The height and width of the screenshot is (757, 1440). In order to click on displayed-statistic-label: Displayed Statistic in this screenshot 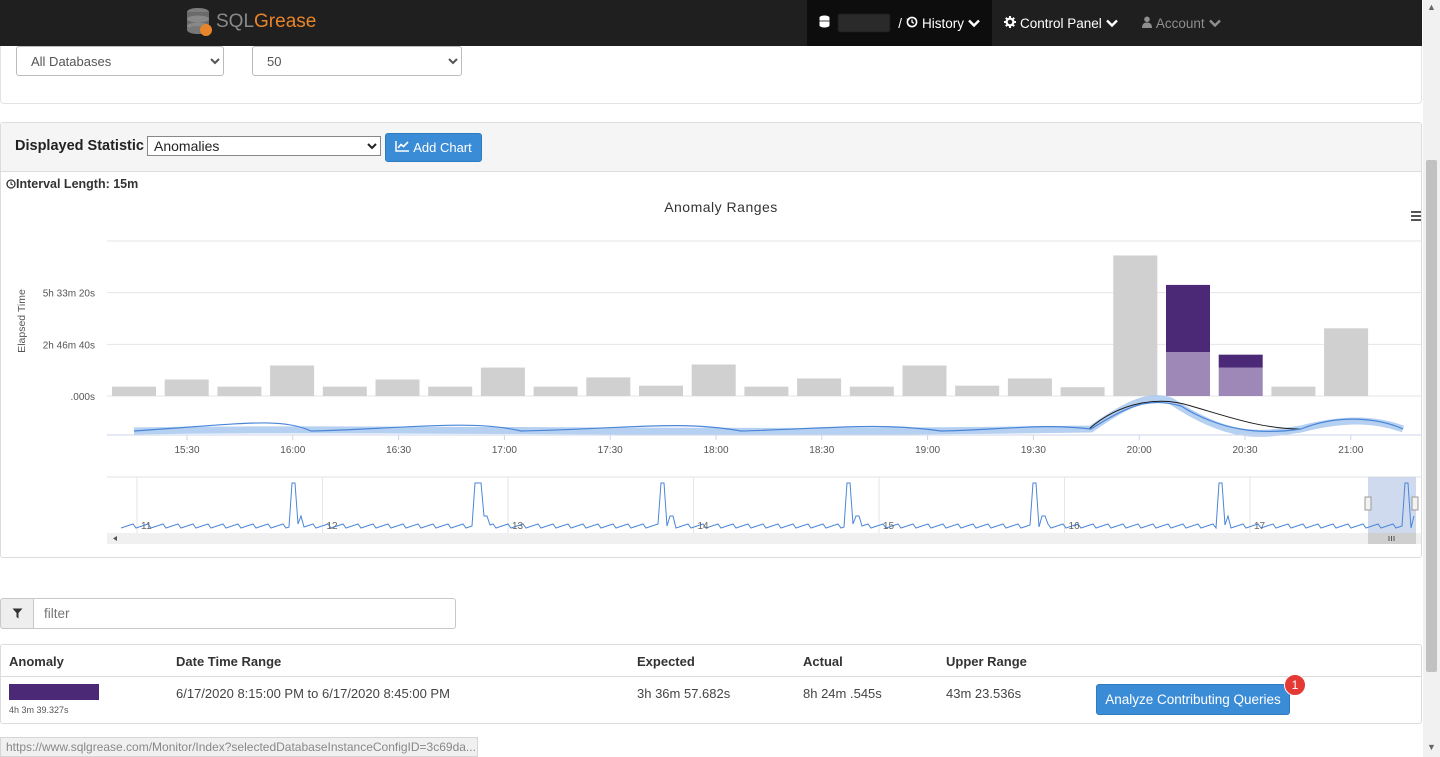, I will do `click(79, 146)`.